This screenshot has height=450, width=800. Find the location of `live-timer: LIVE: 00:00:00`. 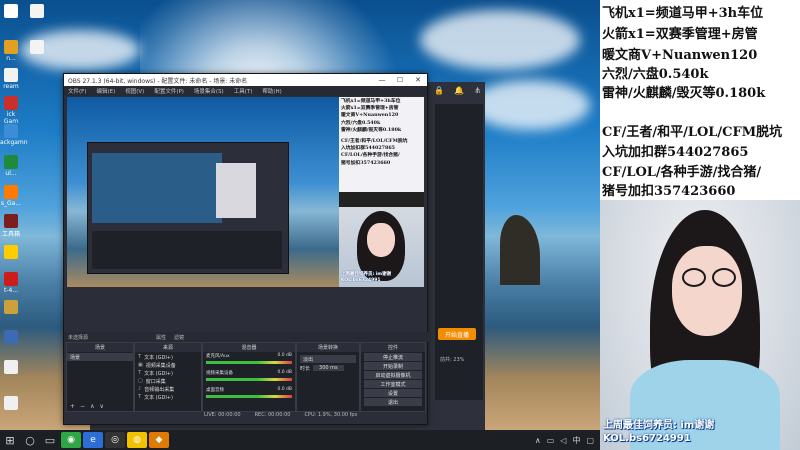

live-timer: LIVE: 00:00:00 is located at coordinates (222, 415).